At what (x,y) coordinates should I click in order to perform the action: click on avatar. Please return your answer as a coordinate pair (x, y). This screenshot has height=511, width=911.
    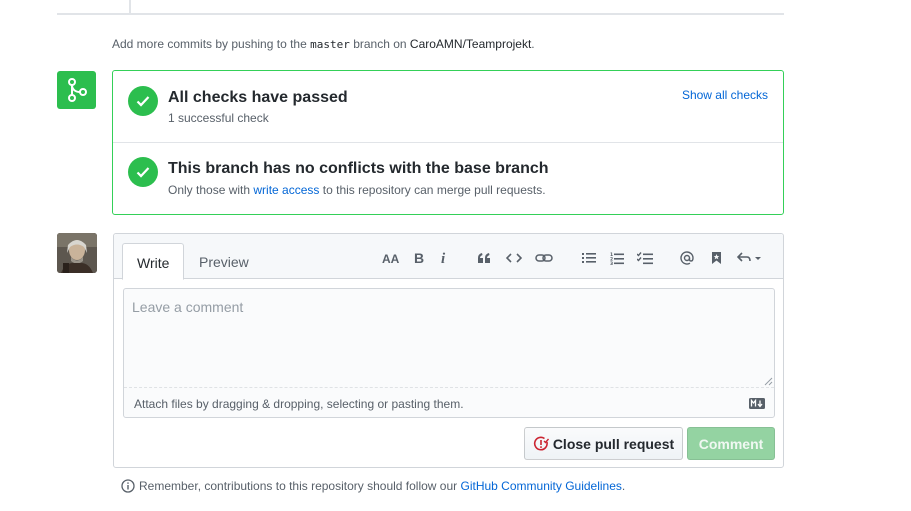
    Looking at the image, I should click on (77, 253).